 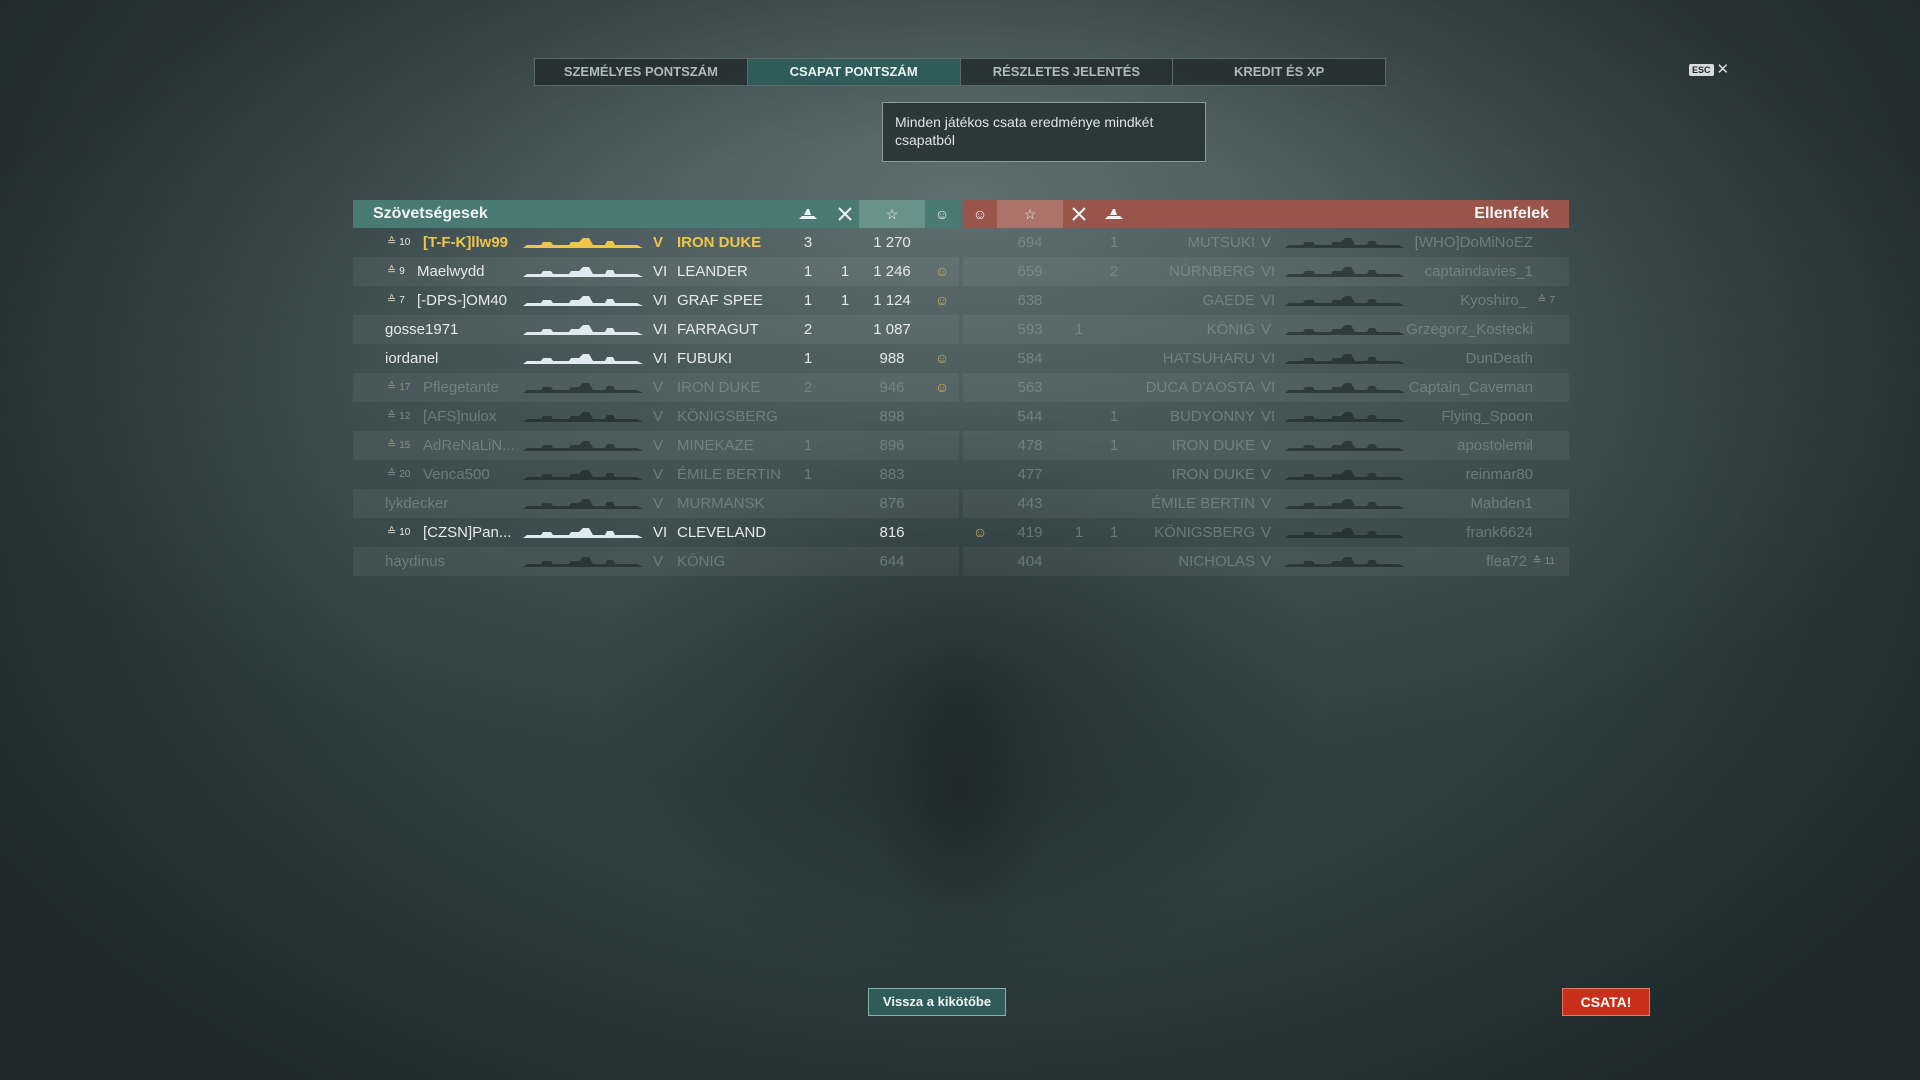 I want to click on enemy-row: 584 HATSUHARU VI DunDeath, so click(x=1266, y=358).